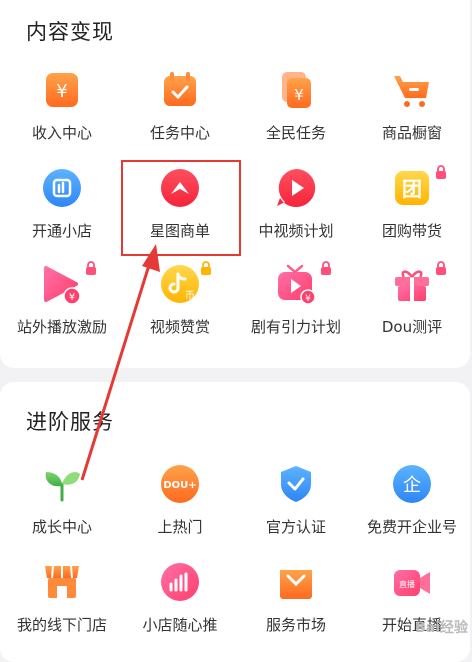  Describe the element at coordinates (180, 188) in the screenshot. I see `star-map-icon` at that location.